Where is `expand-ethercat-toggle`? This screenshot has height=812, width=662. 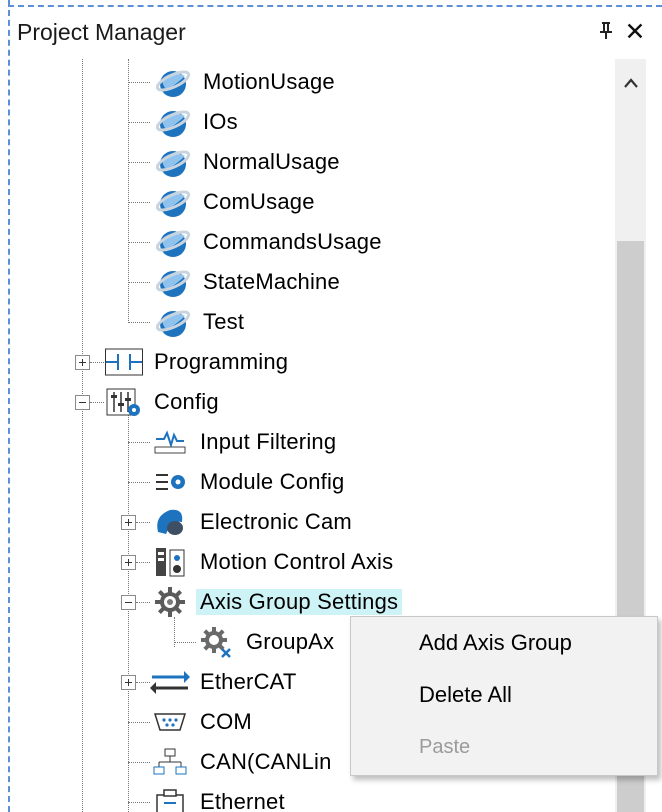 expand-ethercat-toggle is located at coordinates (128, 682).